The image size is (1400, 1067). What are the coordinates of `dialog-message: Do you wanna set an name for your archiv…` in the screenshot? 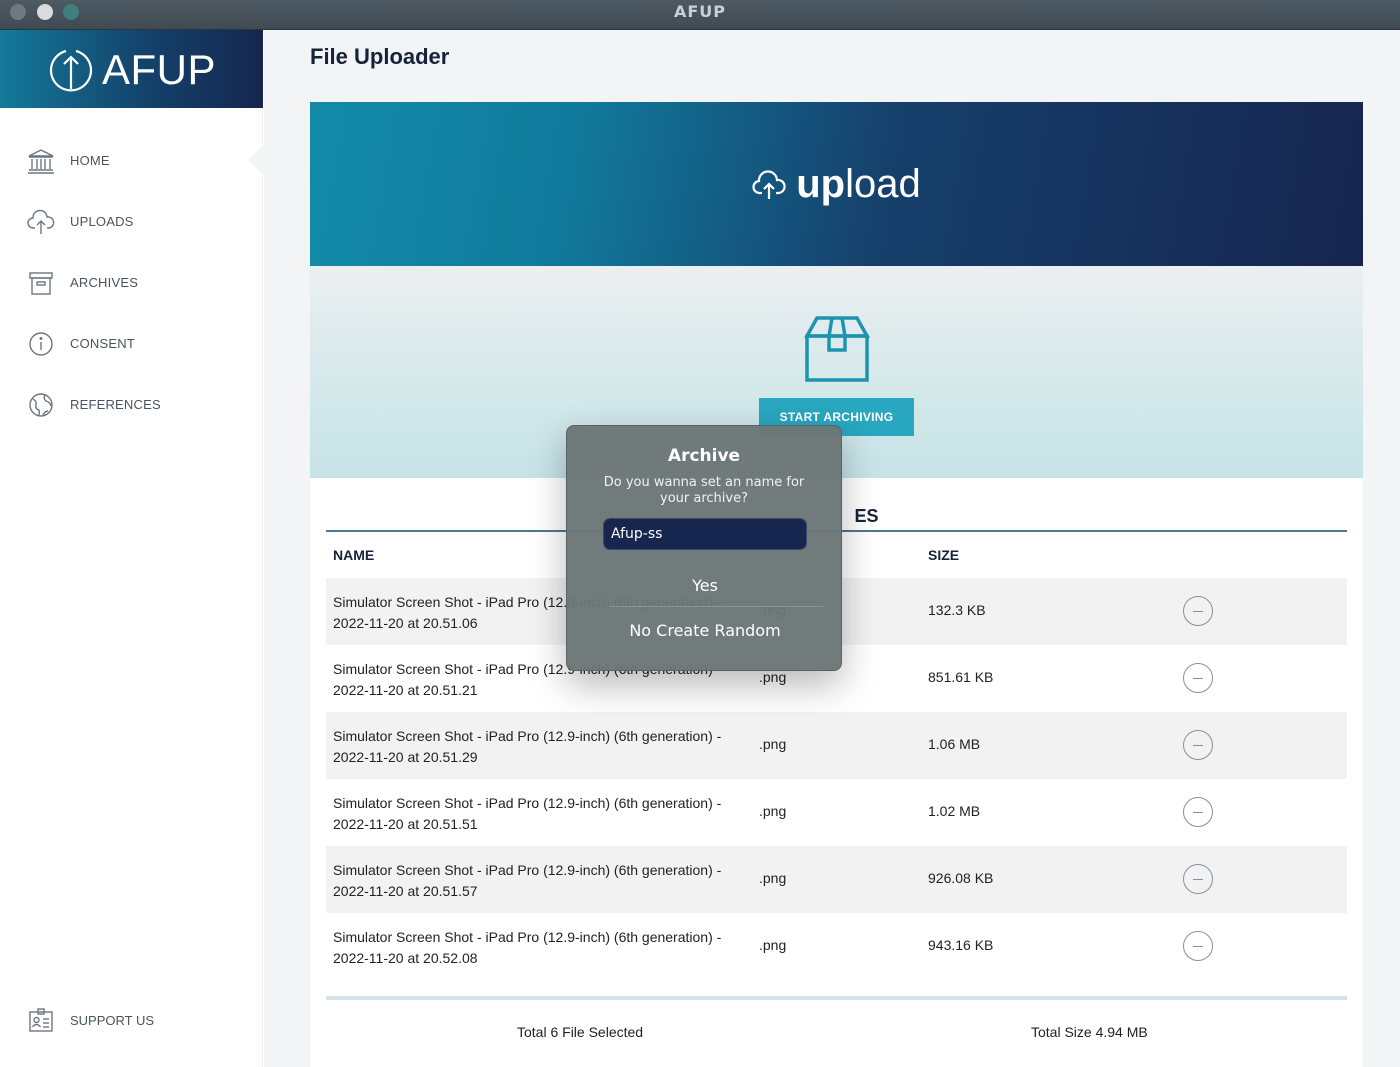 It's located at (704, 490).